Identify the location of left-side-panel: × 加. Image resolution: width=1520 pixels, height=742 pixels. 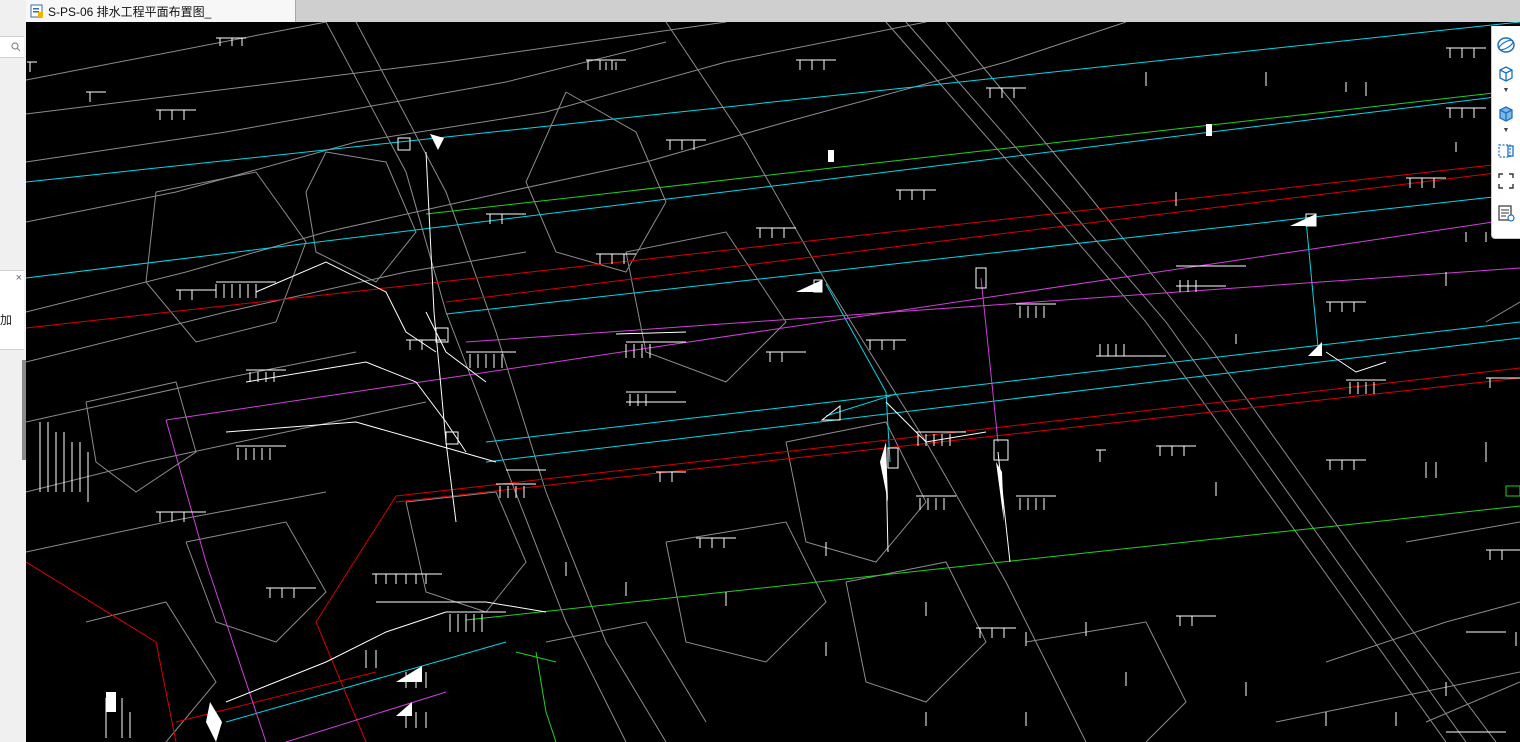
(13, 371).